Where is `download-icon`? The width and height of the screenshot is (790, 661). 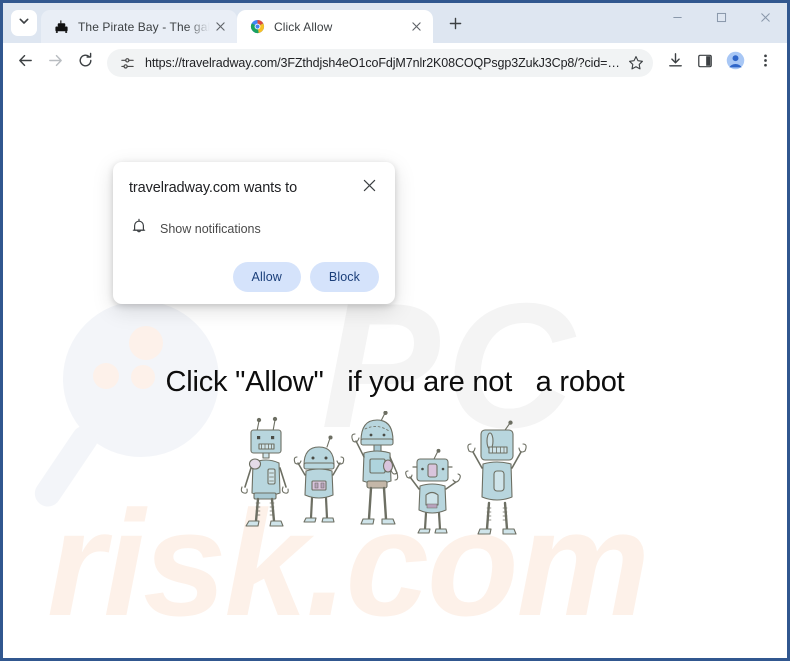
download-icon is located at coordinates (675, 63).